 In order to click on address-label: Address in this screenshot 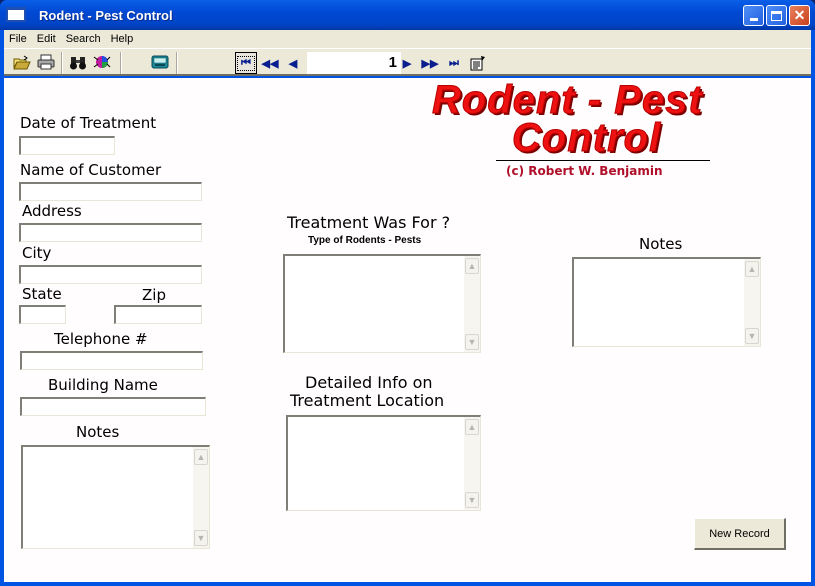, I will do `click(52, 211)`.